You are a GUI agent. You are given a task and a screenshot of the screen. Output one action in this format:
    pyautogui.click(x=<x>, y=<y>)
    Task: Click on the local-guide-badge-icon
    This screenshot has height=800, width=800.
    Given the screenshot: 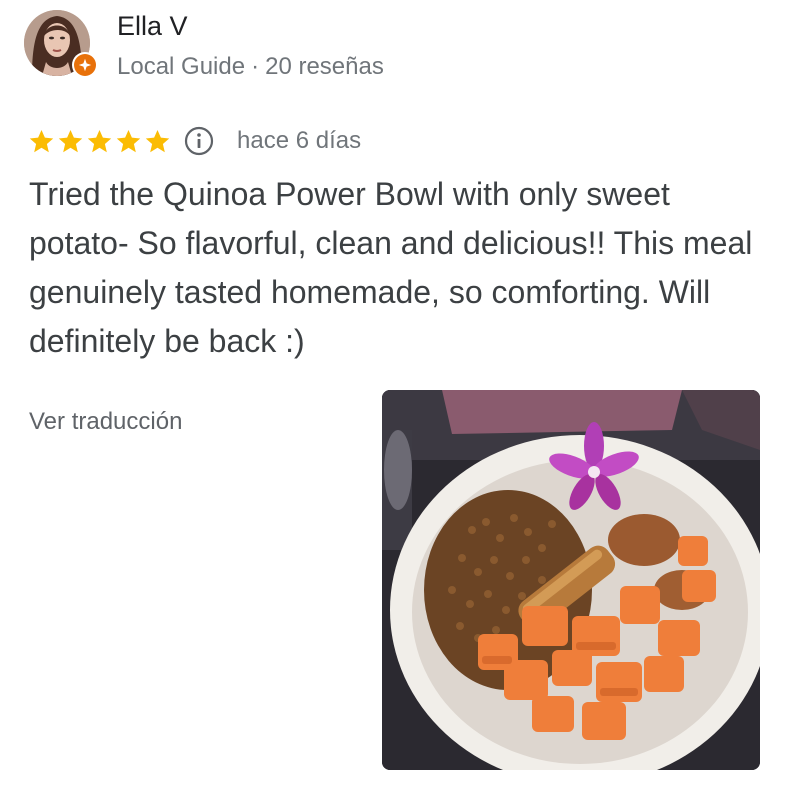 What is the action you would take?
    pyautogui.click(x=85, y=65)
    